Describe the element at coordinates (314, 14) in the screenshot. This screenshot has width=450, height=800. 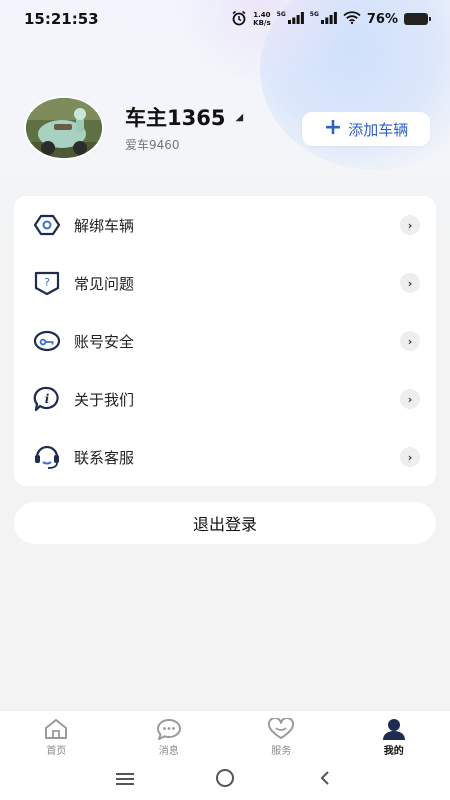
I see `signal-label-2: 5G` at that location.